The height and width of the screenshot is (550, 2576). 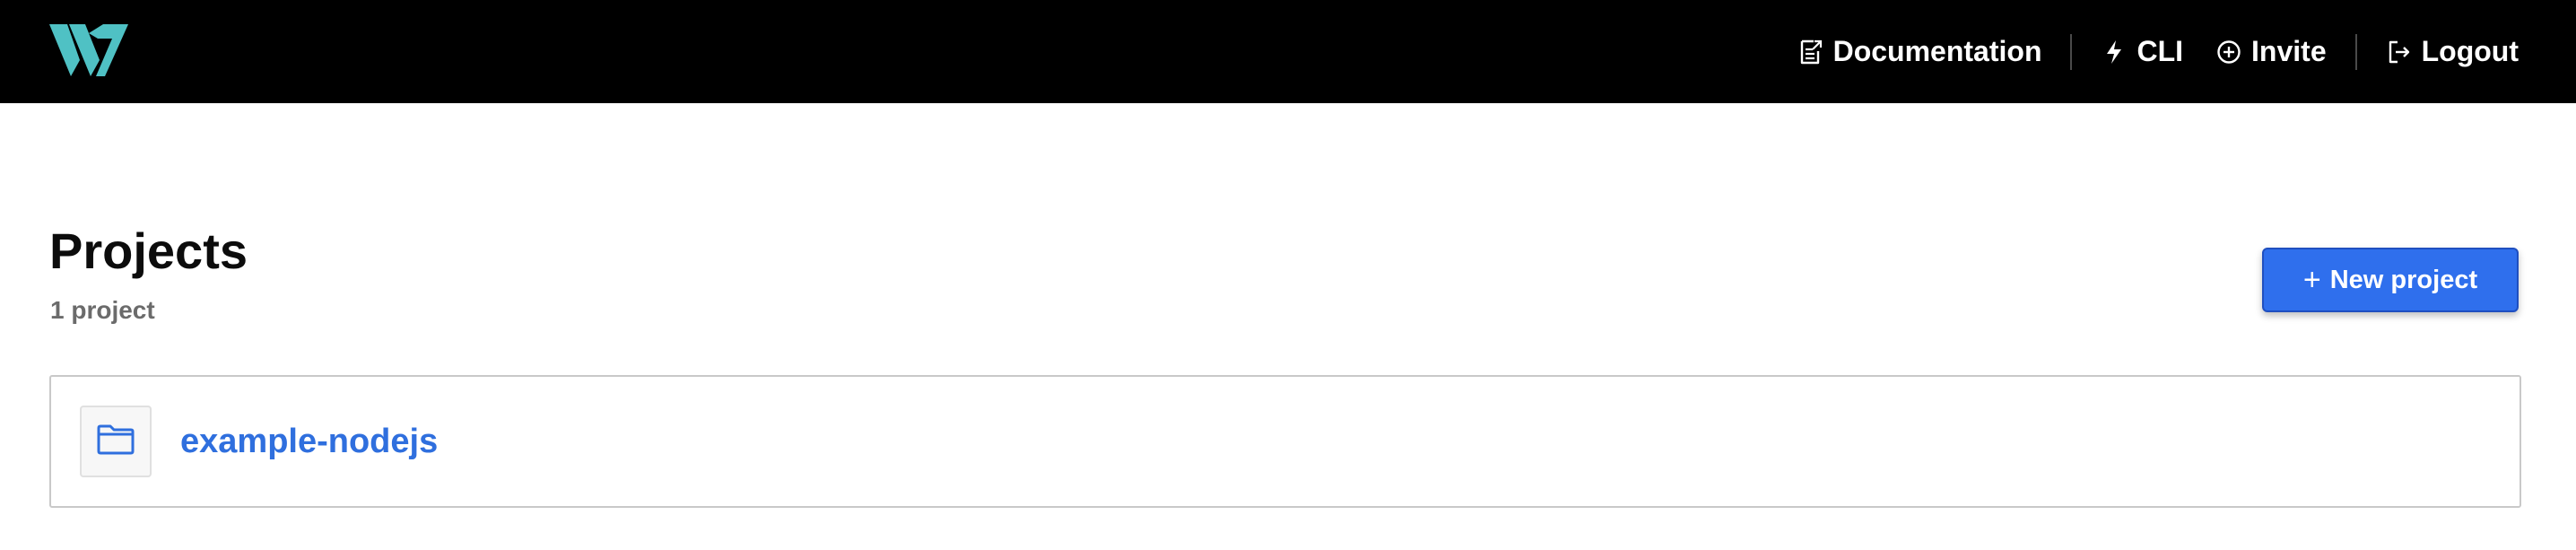 What do you see at coordinates (2114, 52) in the screenshot?
I see `lightning-bolt-icon` at bounding box center [2114, 52].